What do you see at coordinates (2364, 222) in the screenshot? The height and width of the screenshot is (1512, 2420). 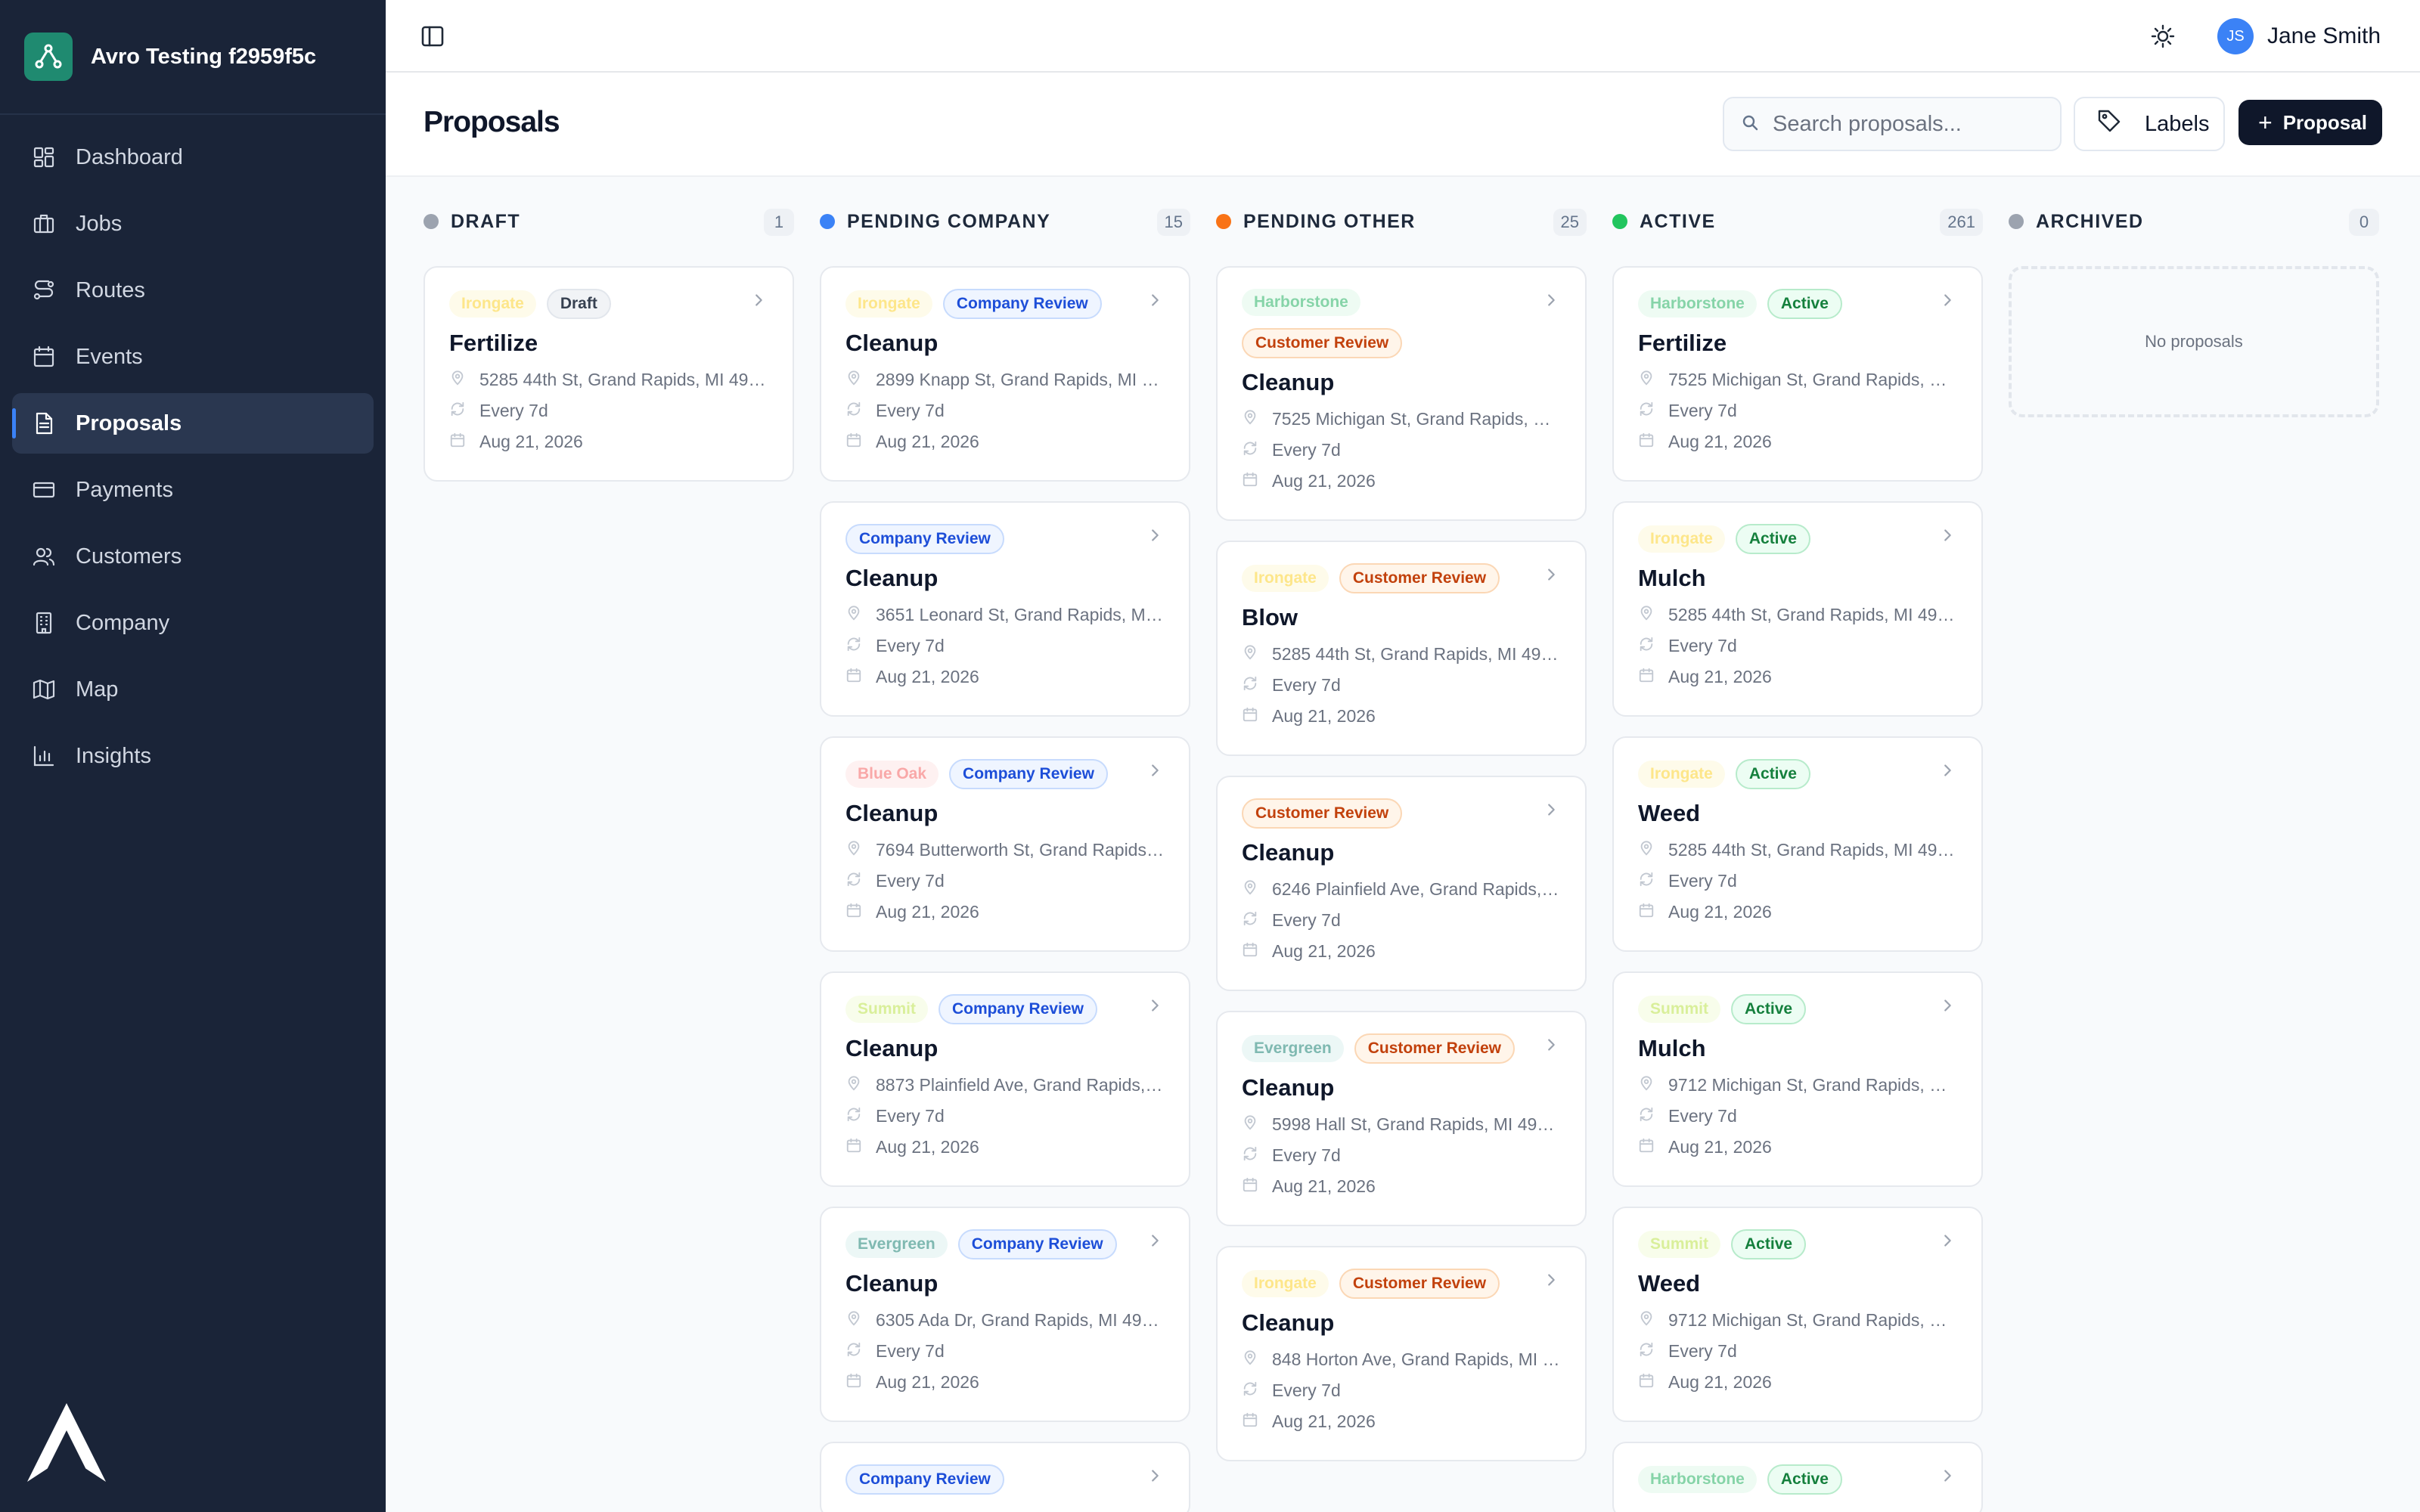 I see `column-count-badge: 0` at bounding box center [2364, 222].